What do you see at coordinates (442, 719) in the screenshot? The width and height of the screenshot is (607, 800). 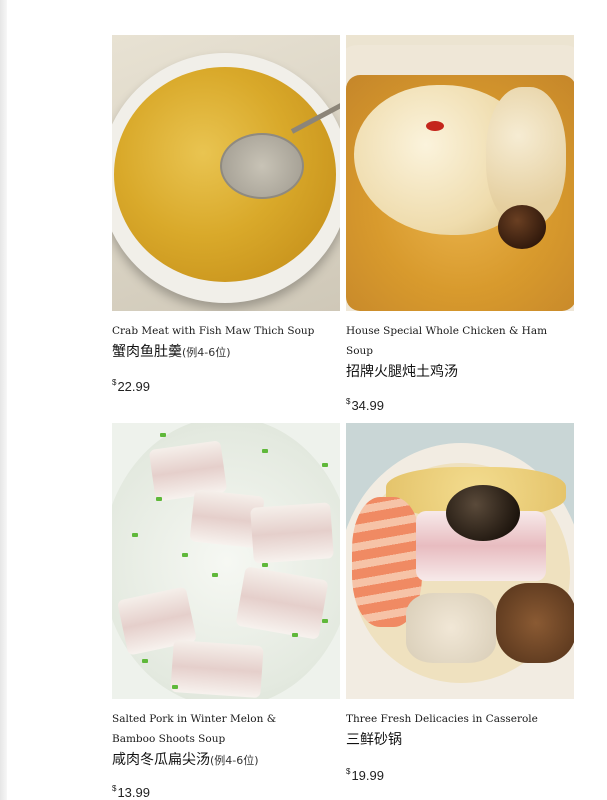 I see `dish-name-english: Three Fresh Delicacies in Casserole` at bounding box center [442, 719].